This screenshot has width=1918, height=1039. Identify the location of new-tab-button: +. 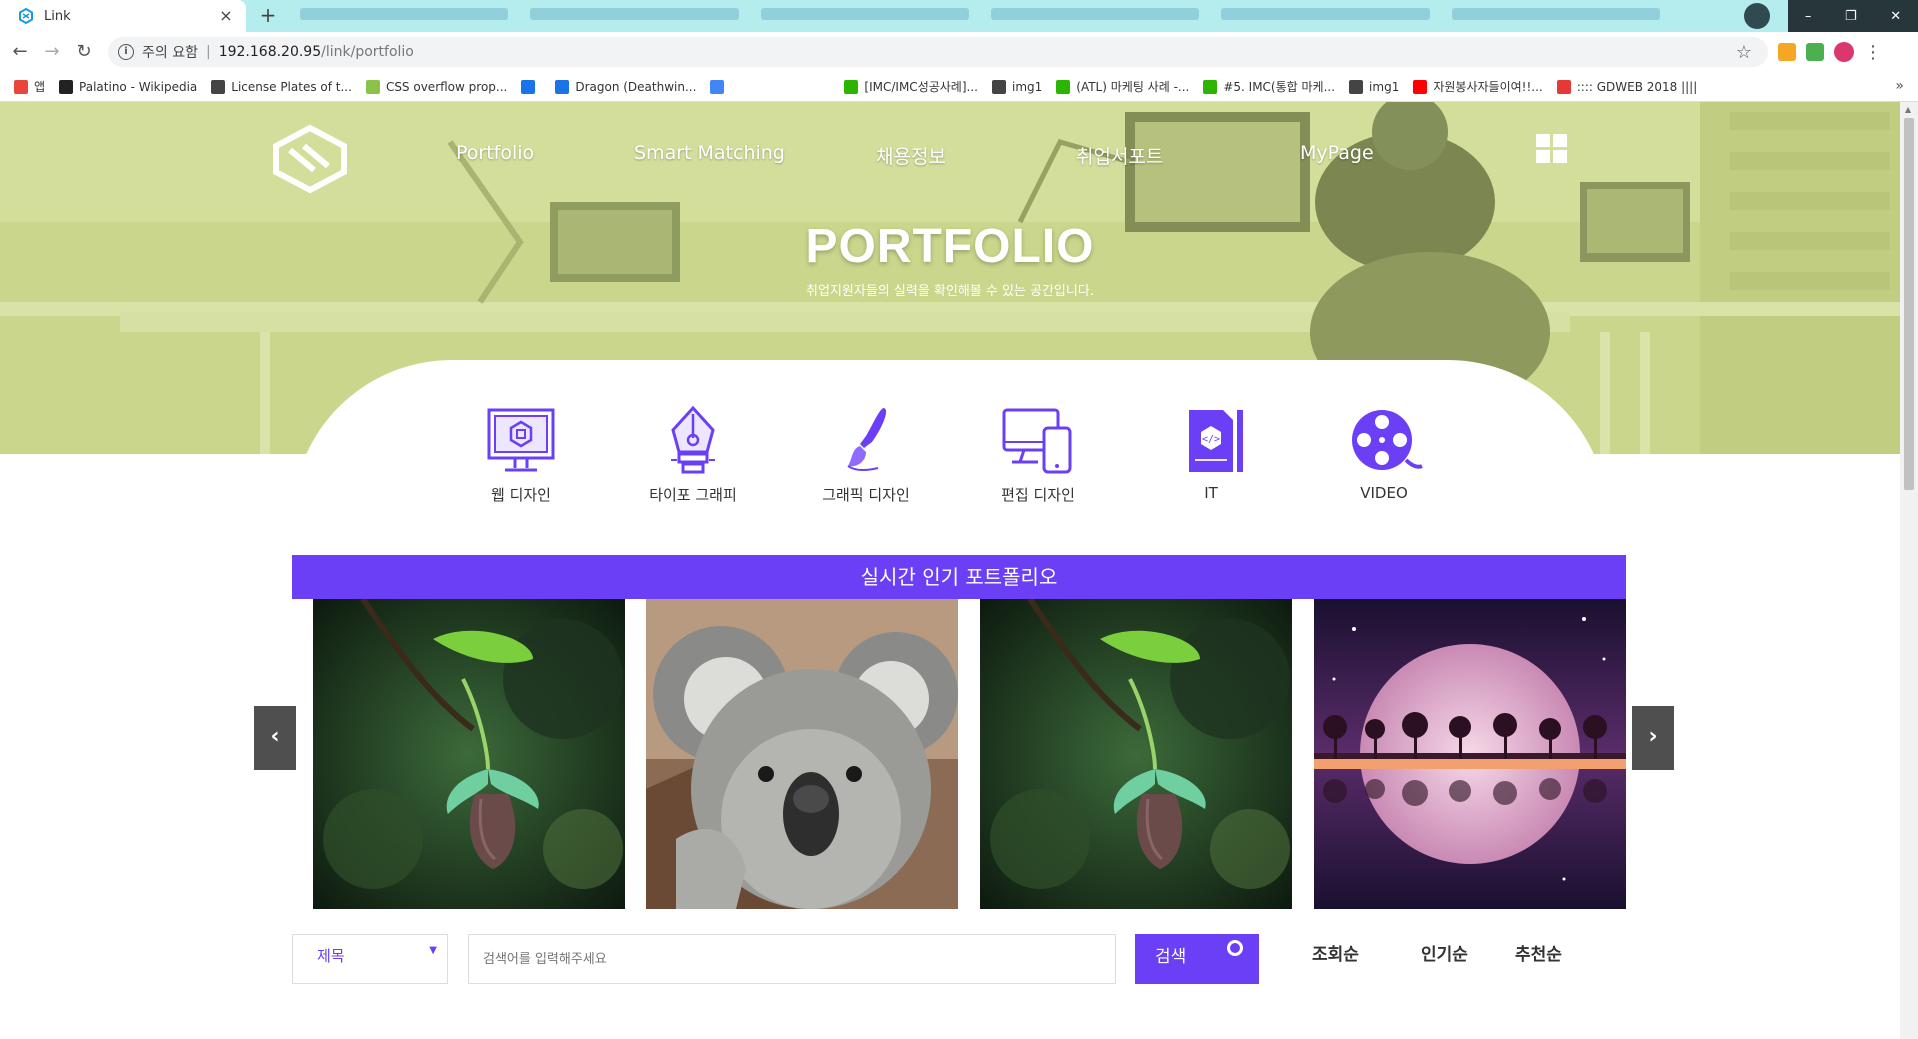
(268, 16).